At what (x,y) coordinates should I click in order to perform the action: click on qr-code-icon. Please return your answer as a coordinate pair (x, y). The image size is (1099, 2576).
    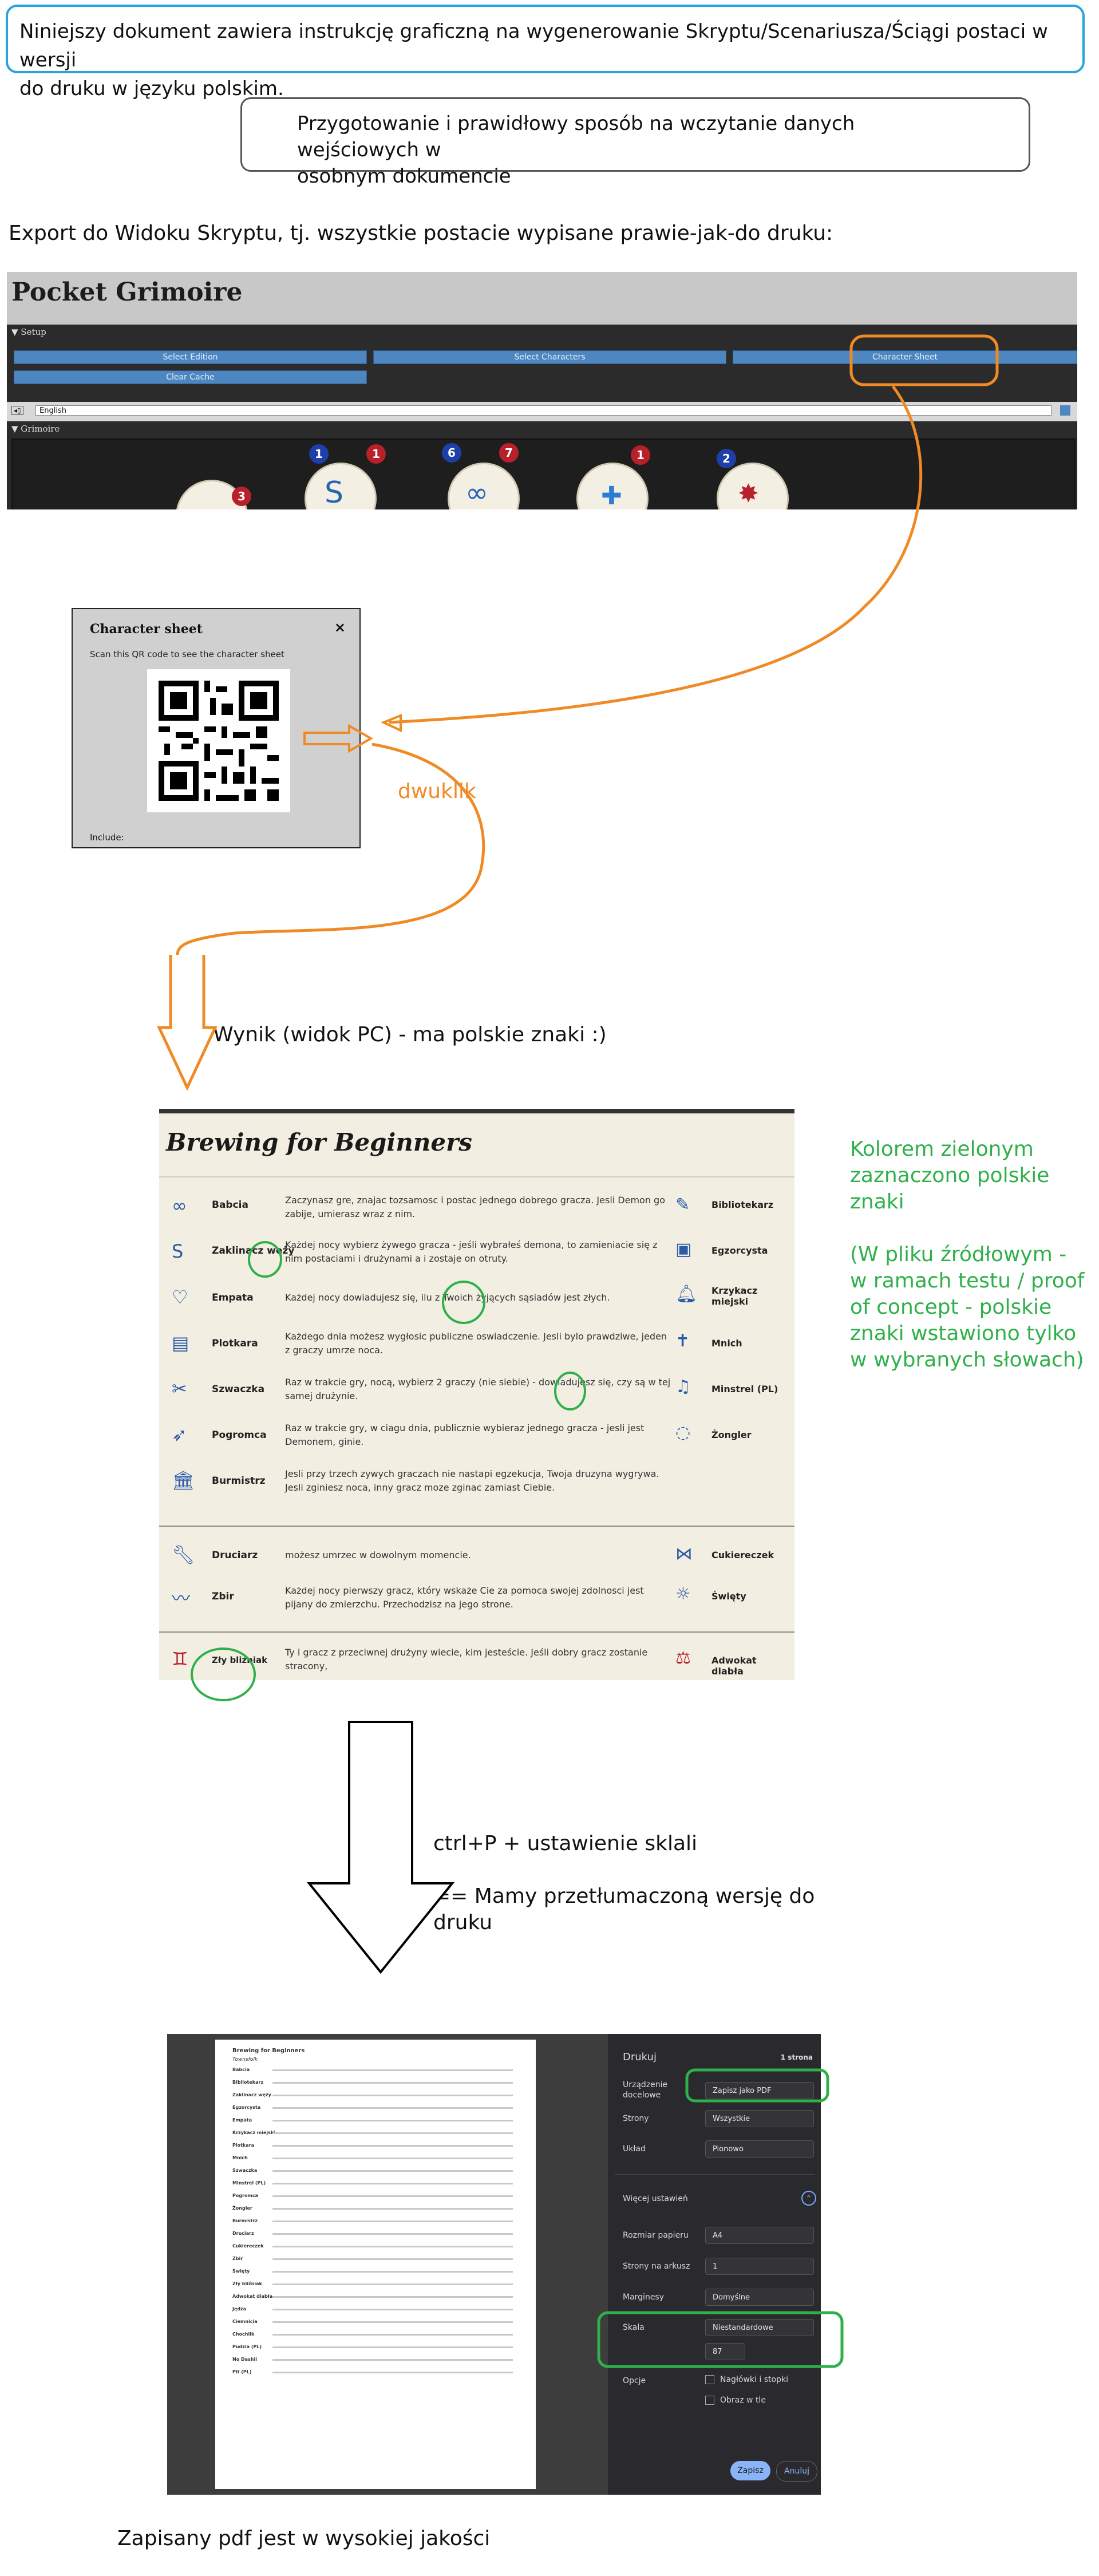
    Looking at the image, I should click on (218, 740).